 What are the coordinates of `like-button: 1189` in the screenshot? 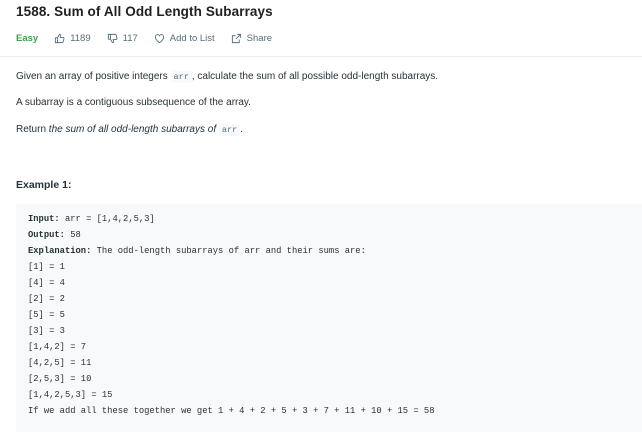 It's located at (72, 38).